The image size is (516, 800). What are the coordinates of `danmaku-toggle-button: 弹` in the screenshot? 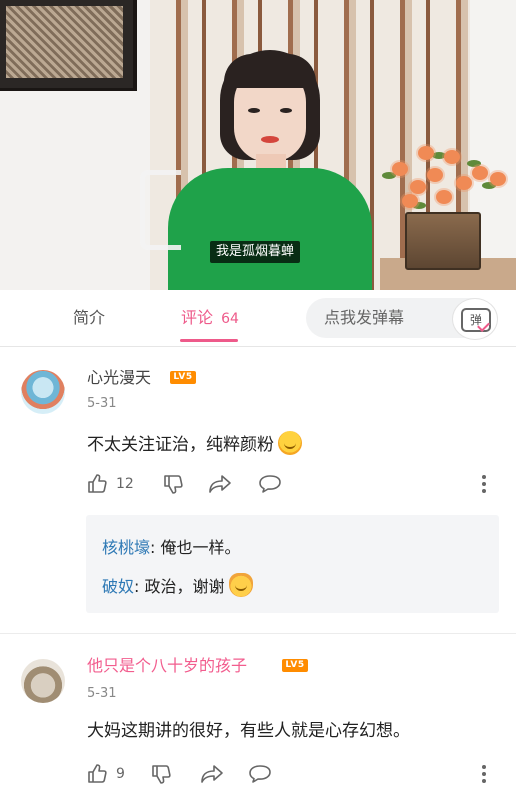 It's located at (475, 319).